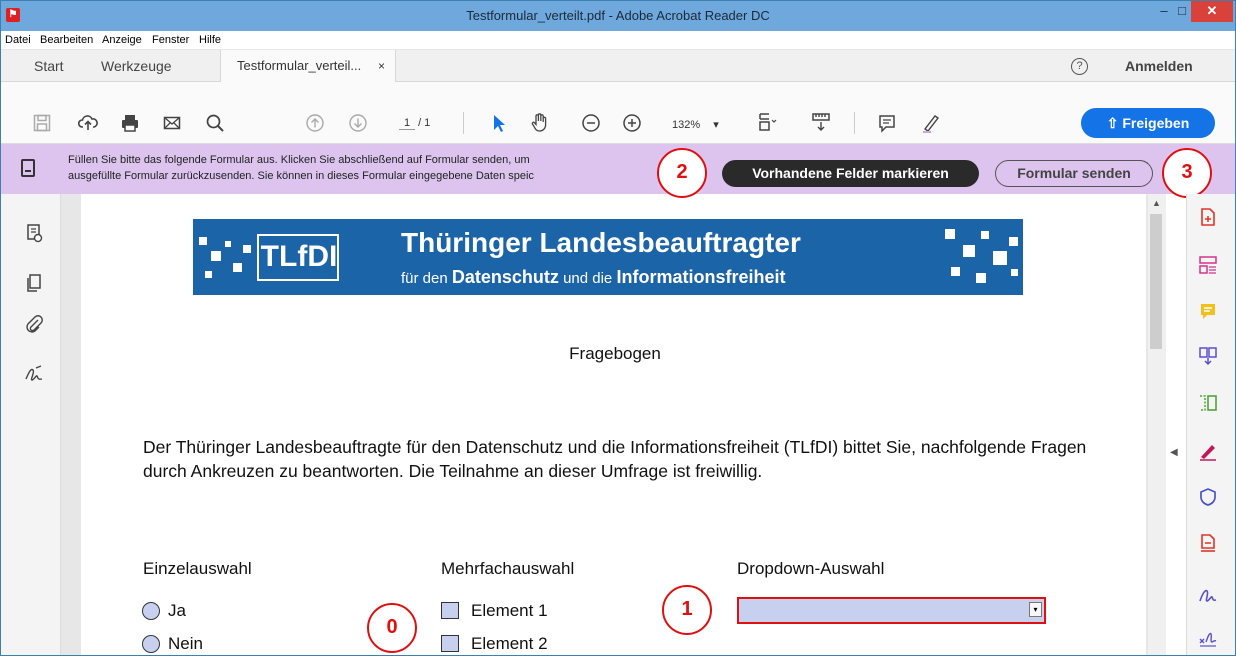 The width and height of the screenshot is (1236, 656). I want to click on scroll-up-icon: ▲, so click(1156, 203).